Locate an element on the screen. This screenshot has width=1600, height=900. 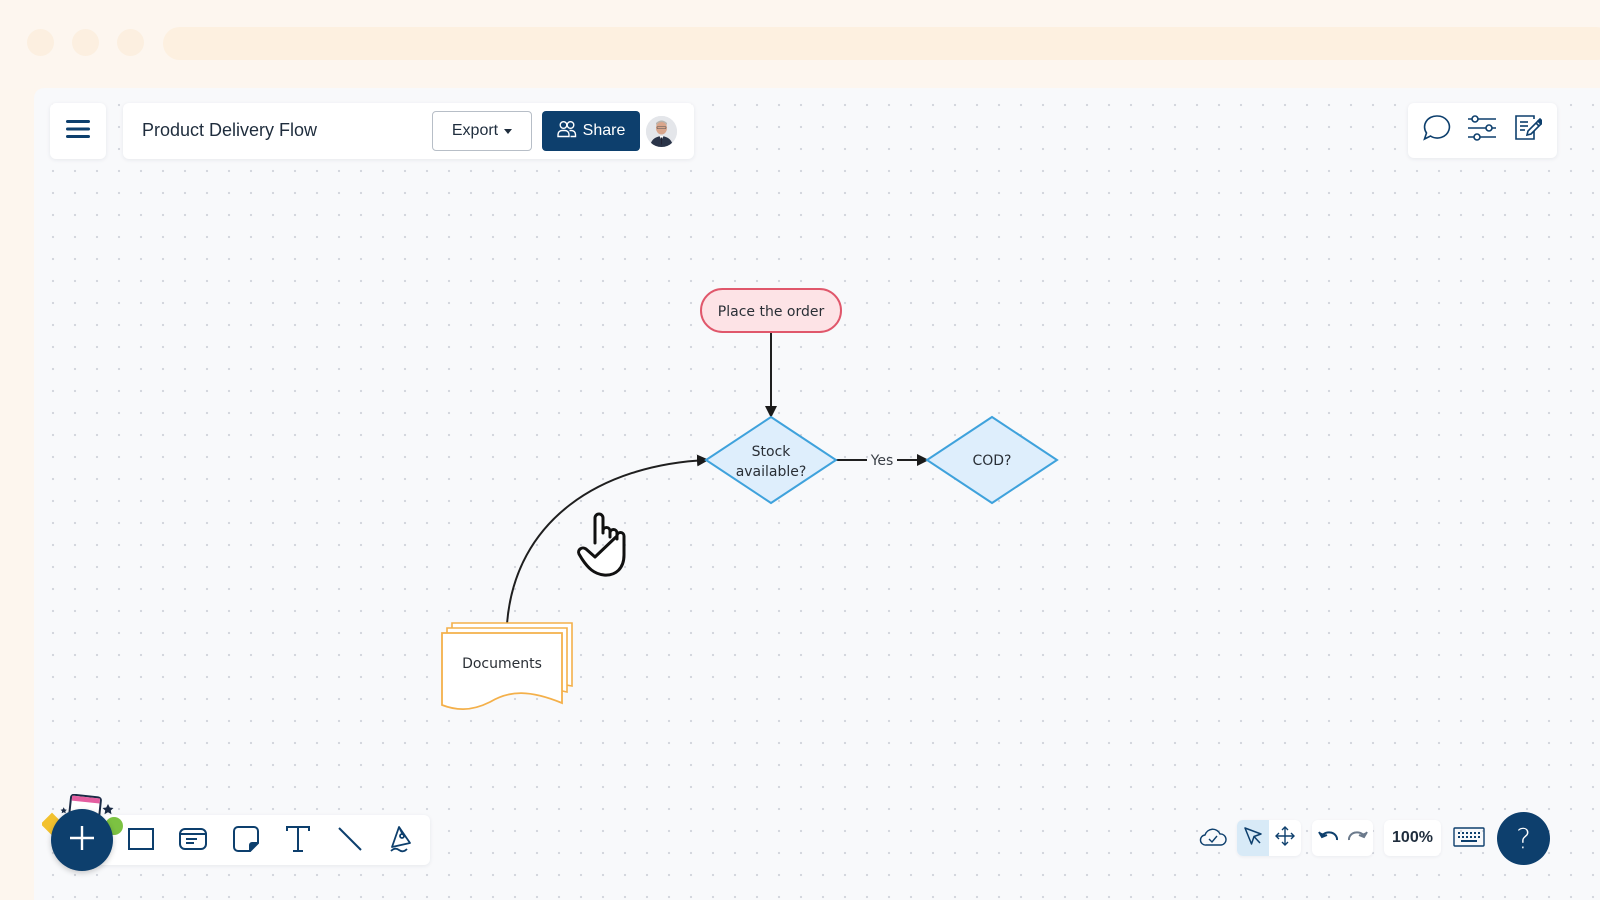
rectangle-tool is located at coordinates (141, 841).